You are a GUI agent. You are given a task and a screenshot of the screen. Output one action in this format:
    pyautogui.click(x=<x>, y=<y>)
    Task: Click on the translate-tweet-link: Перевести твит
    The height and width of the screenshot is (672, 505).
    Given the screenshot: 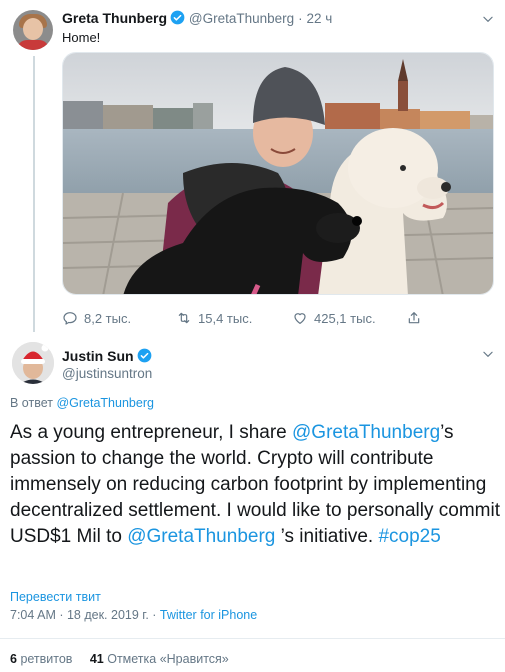 What is the action you would take?
    pyautogui.click(x=55, y=597)
    